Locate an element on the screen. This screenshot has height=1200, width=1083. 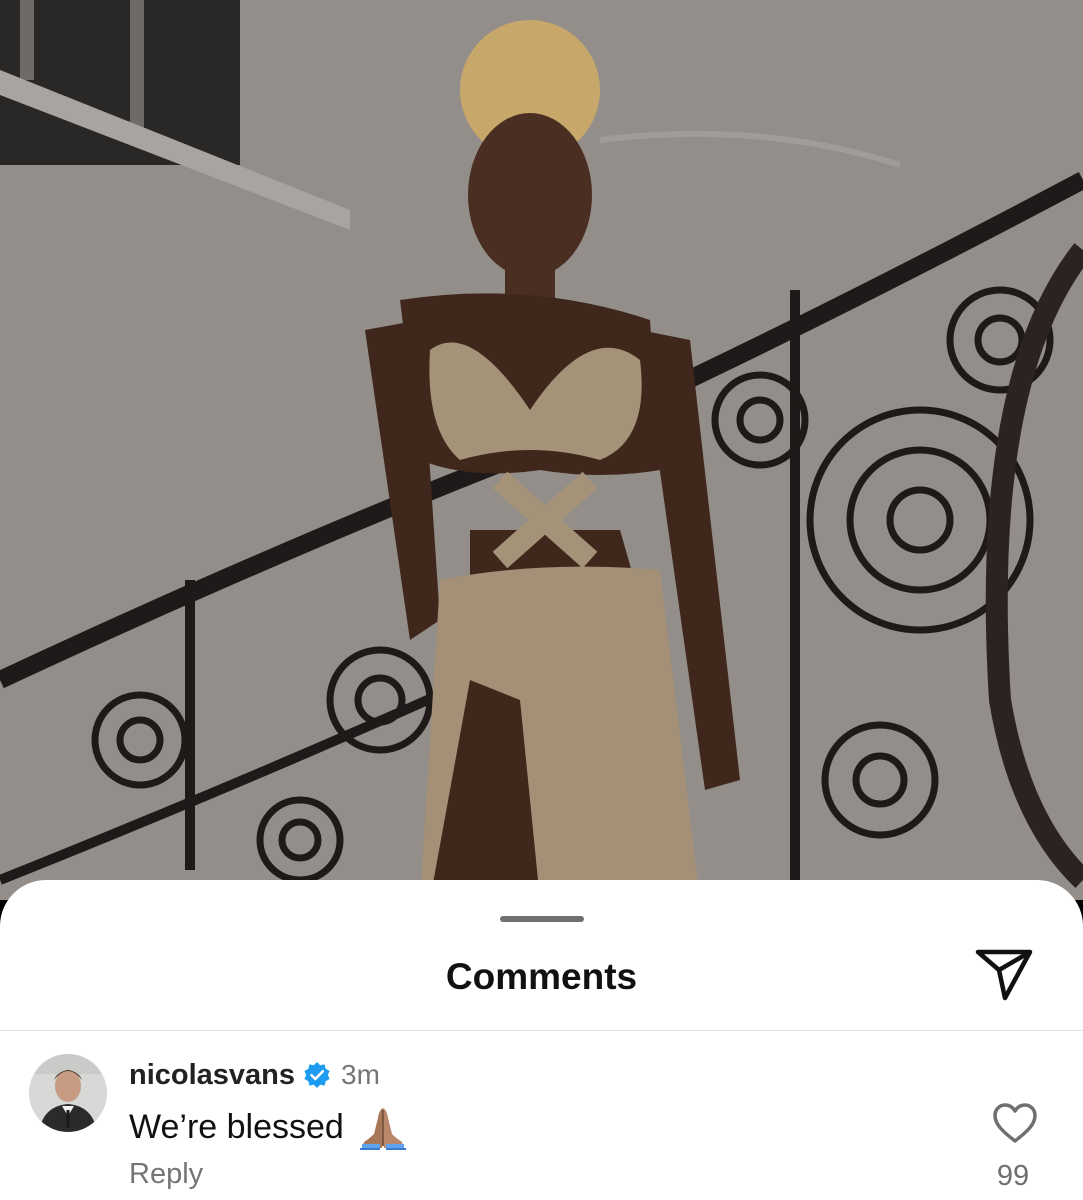
comment-header: nicolasvans 3m is located at coordinates (254, 1075).